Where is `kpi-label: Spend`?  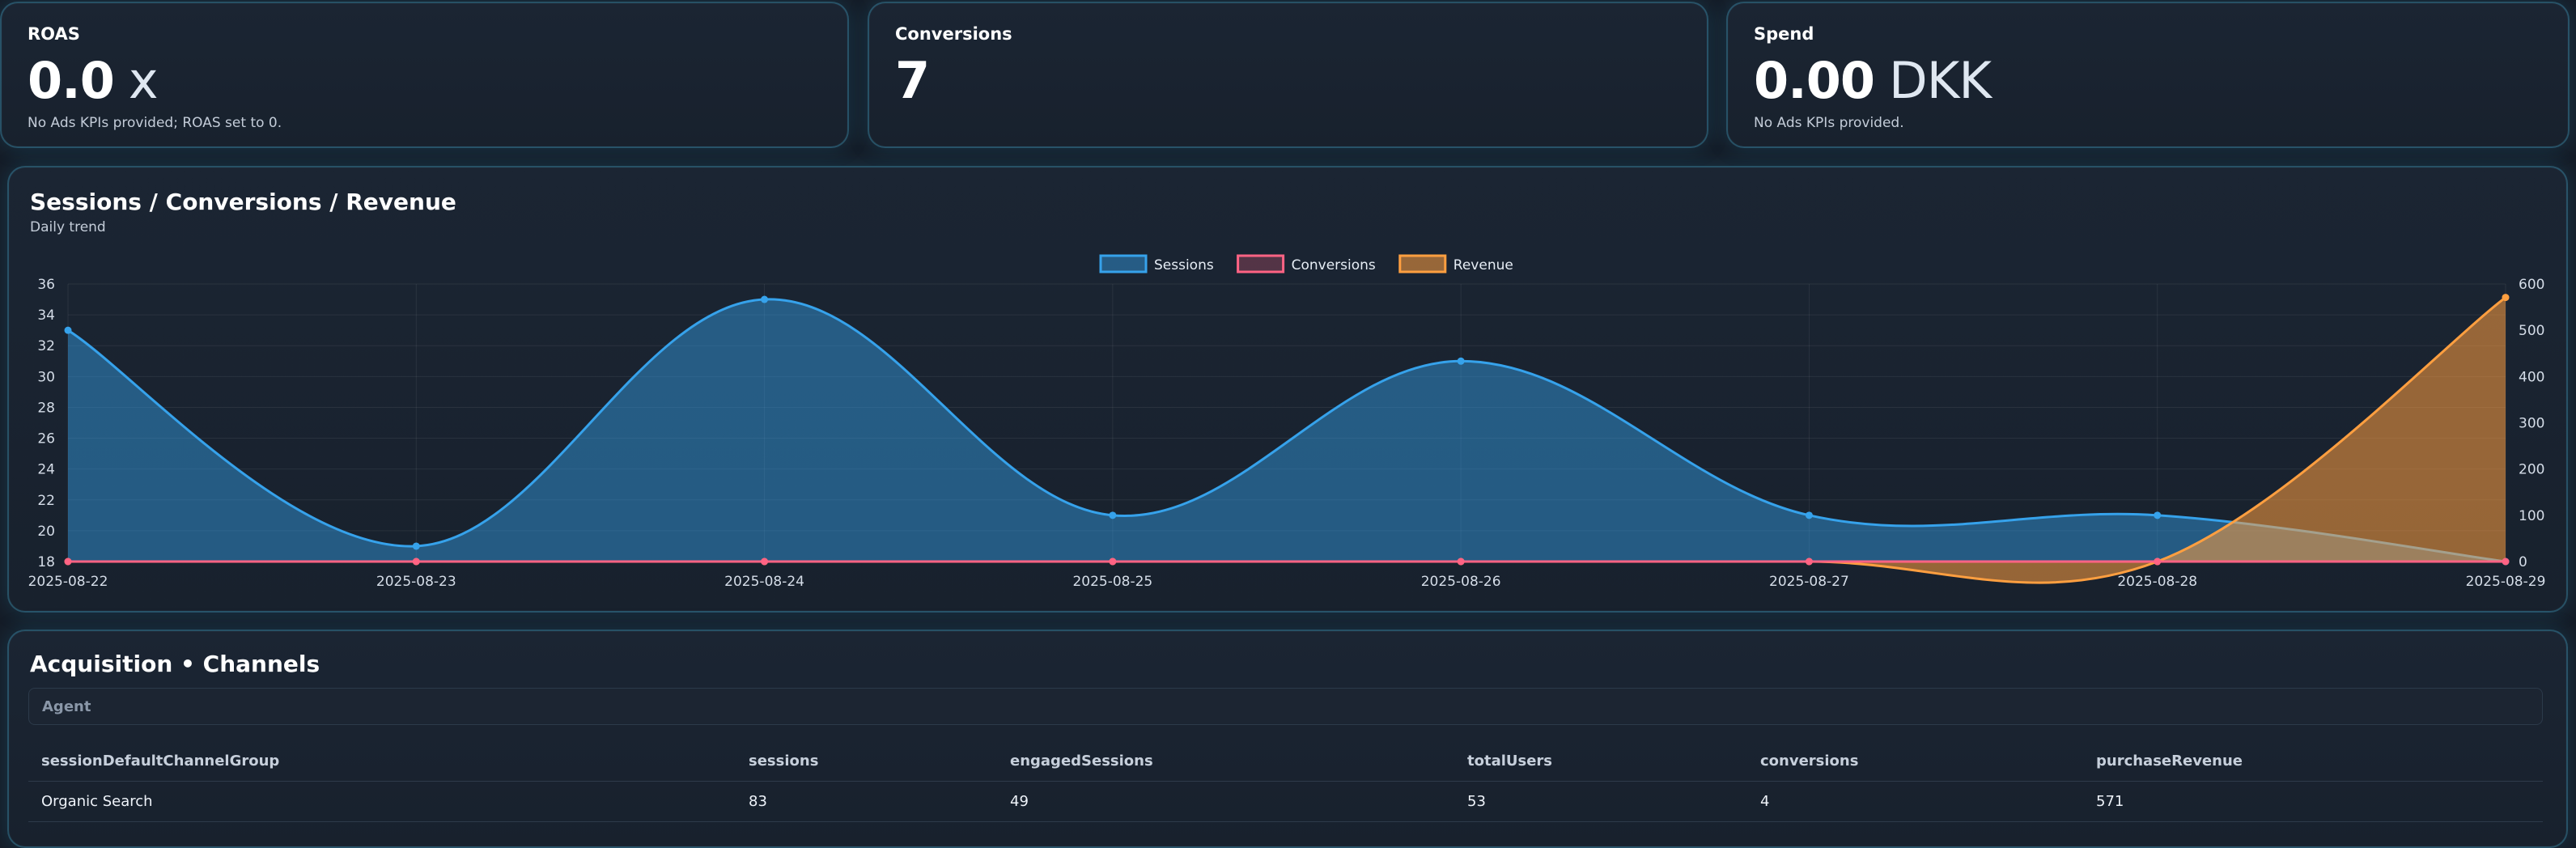
kpi-label: Spend is located at coordinates (1784, 34).